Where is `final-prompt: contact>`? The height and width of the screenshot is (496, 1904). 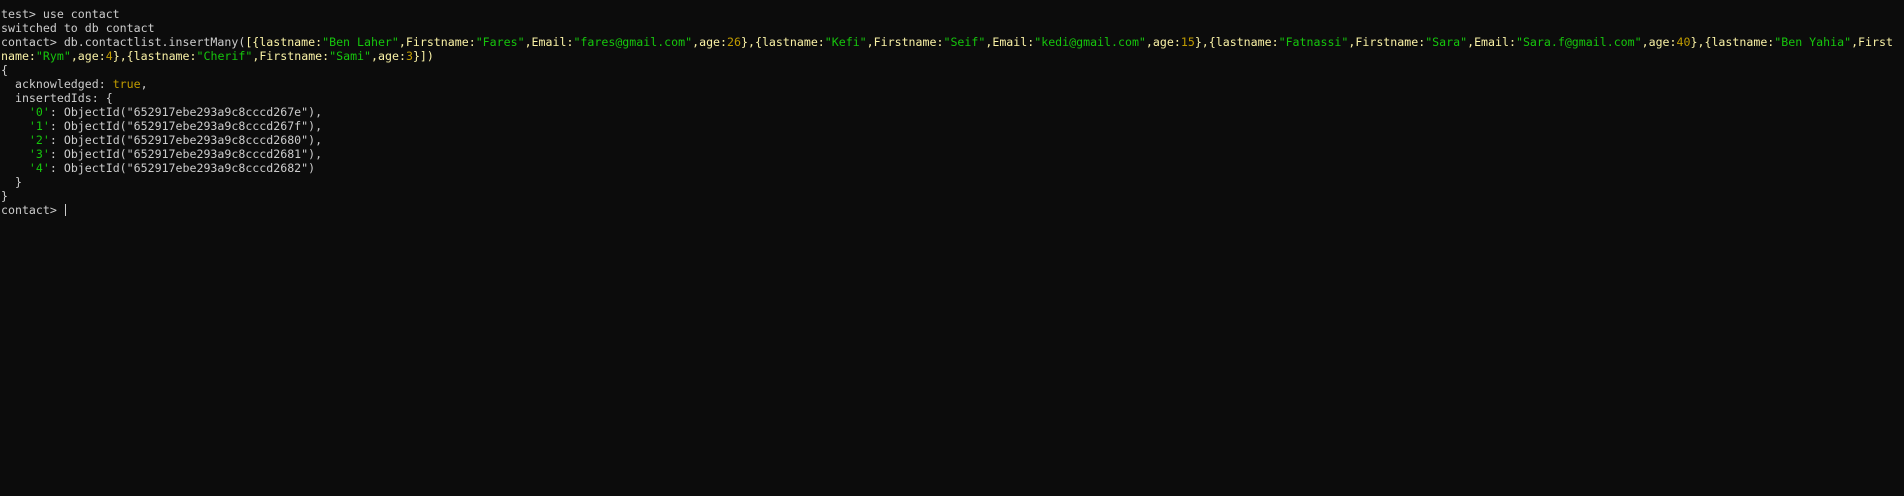
final-prompt: contact> is located at coordinates (32, 210).